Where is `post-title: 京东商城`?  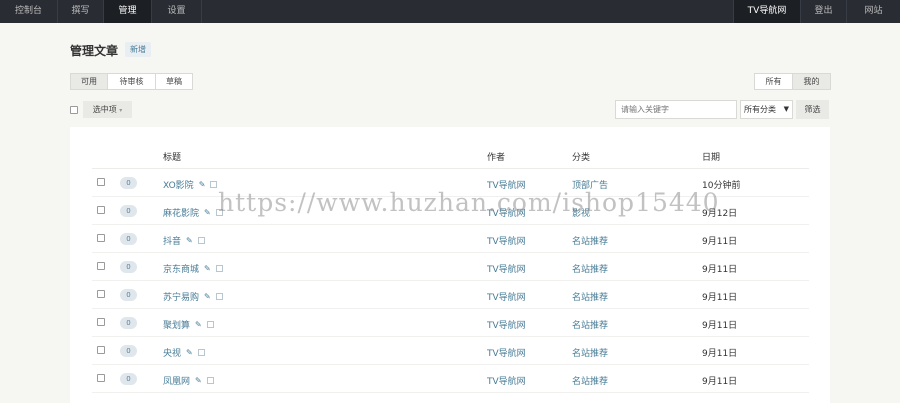
post-title: 京东商城 is located at coordinates (181, 268).